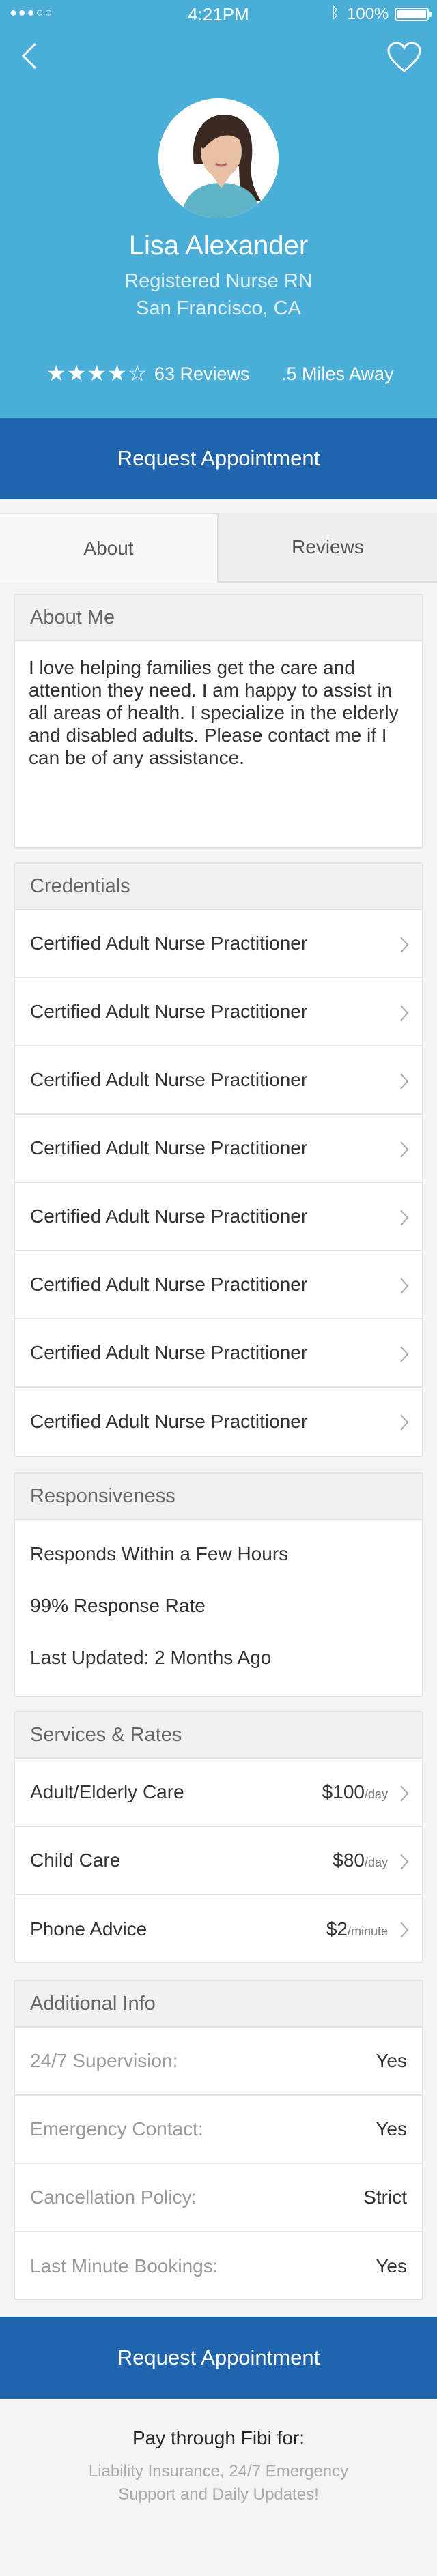  I want to click on chevron-left-icon, so click(29, 56).